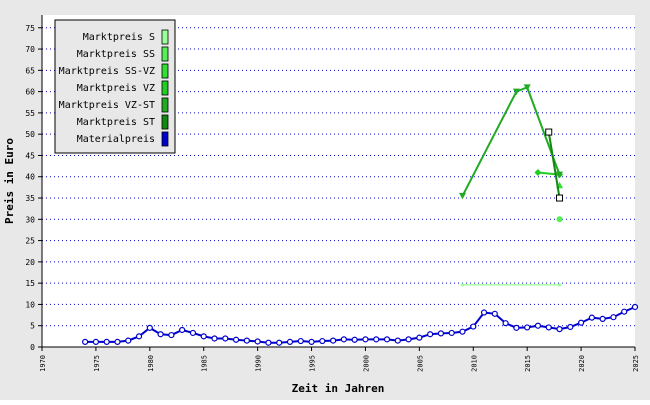 Image resolution: width=650 pixels, height=405 pixels. What do you see at coordinates (30, 198) in the screenshot?
I see `y-tick-label: 35` at bounding box center [30, 198].